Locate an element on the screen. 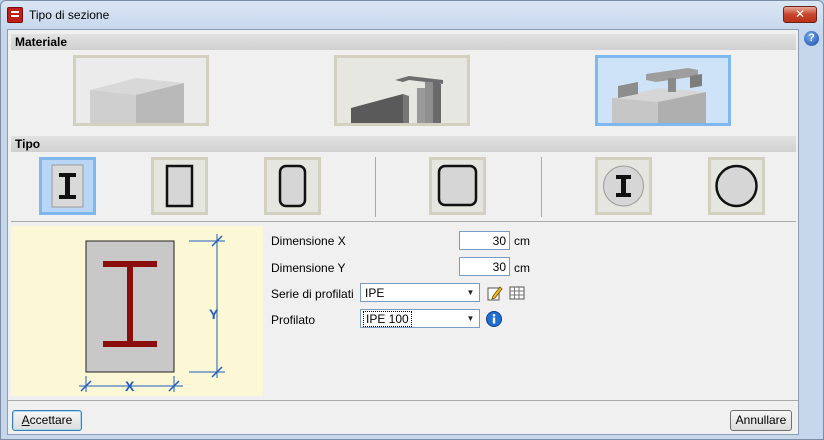 The image size is (824, 440). profilato-select-value: IPE 100 is located at coordinates (387, 319).